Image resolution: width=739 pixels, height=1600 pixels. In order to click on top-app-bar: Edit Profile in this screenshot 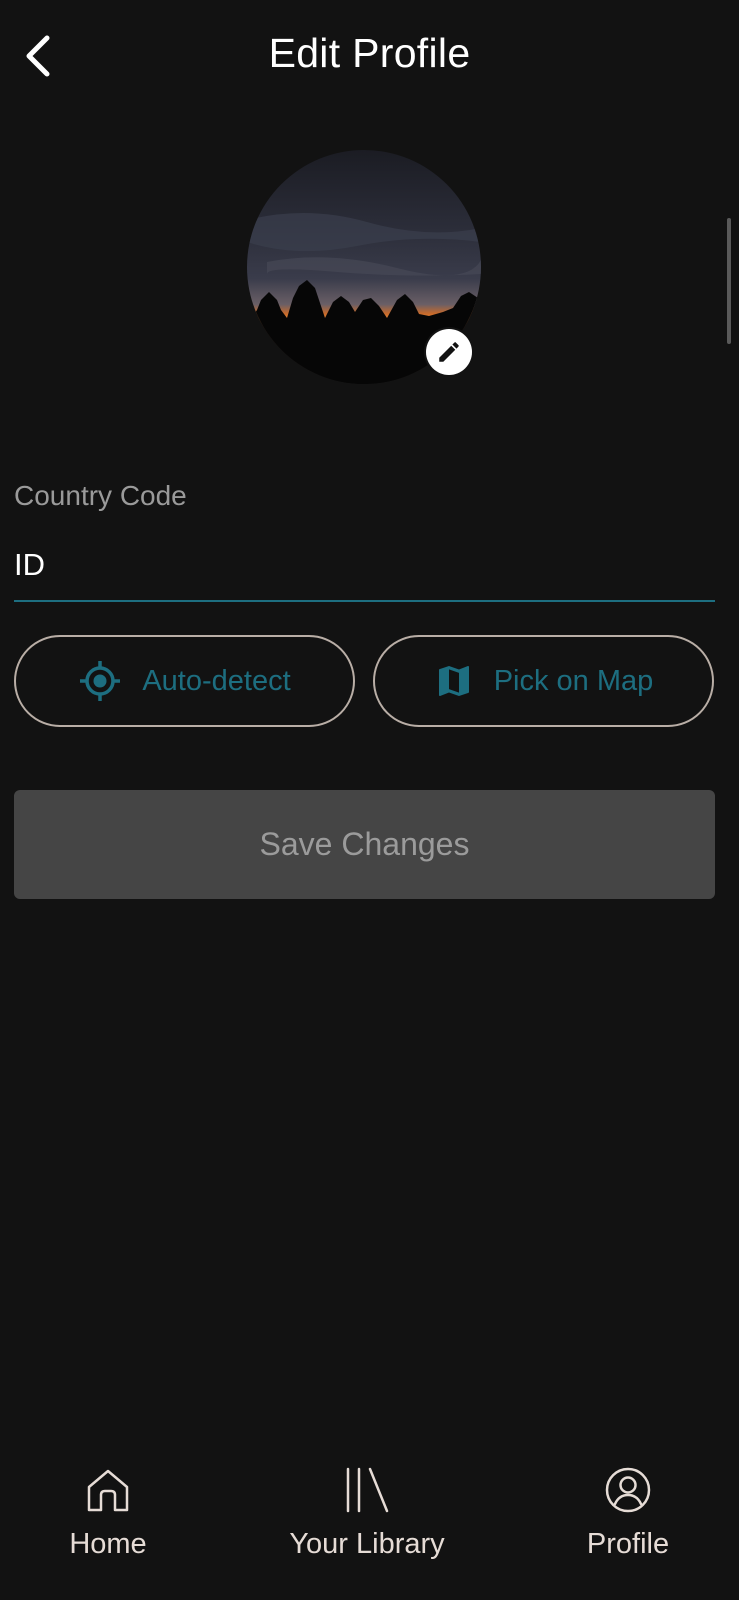, I will do `click(369, 57)`.